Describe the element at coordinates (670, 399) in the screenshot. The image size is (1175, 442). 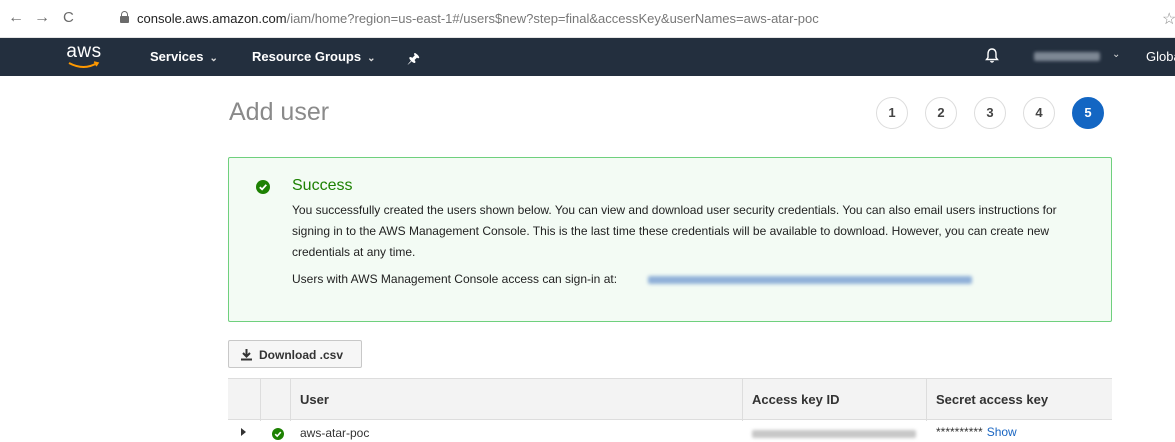
I see `table-header: User Access key ID Secret access key` at that location.